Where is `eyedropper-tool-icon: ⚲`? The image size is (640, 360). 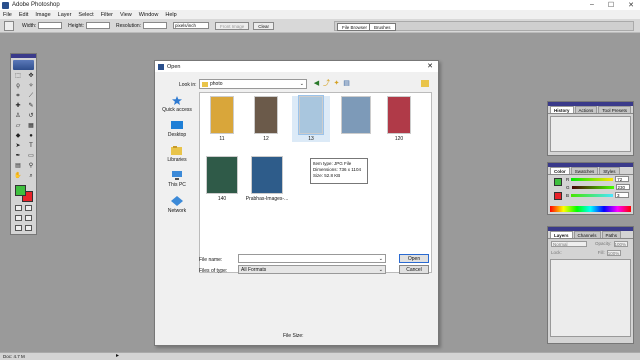 eyedropper-tool-icon: ⚲ is located at coordinates (31, 166).